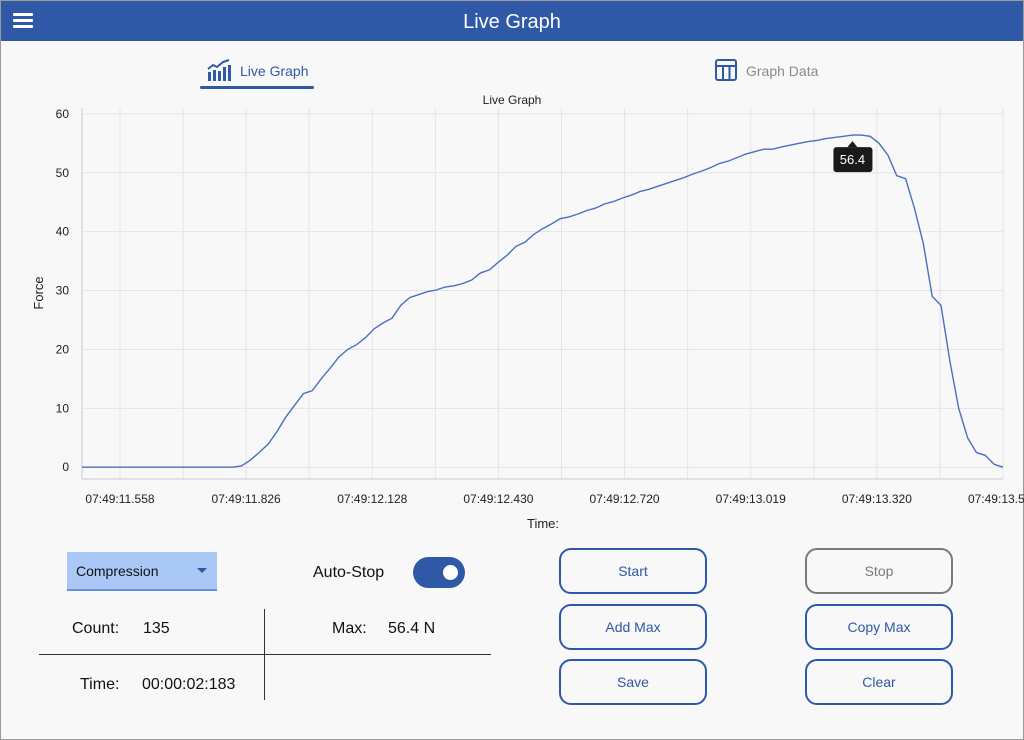 The image size is (1024, 740). Describe the element at coordinates (65, 467) in the screenshot. I see `y-tick-label: 0` at that location.